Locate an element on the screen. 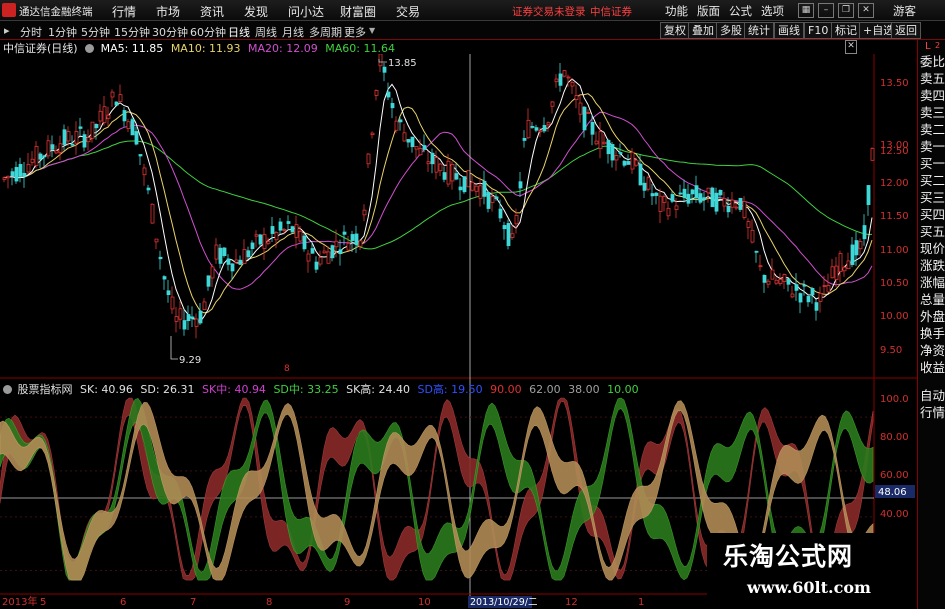  collapse-icon: ▸ is located at coordinates (7, 30).